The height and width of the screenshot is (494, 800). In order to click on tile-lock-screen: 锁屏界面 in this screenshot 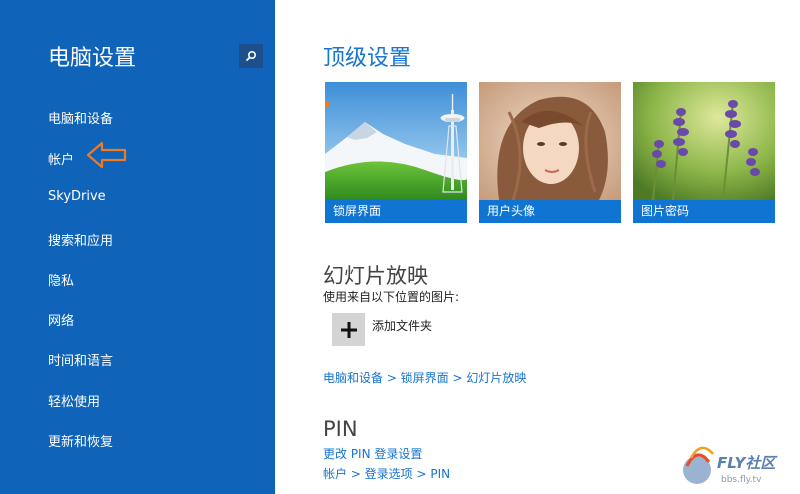, I will do `click(396, 152)`.